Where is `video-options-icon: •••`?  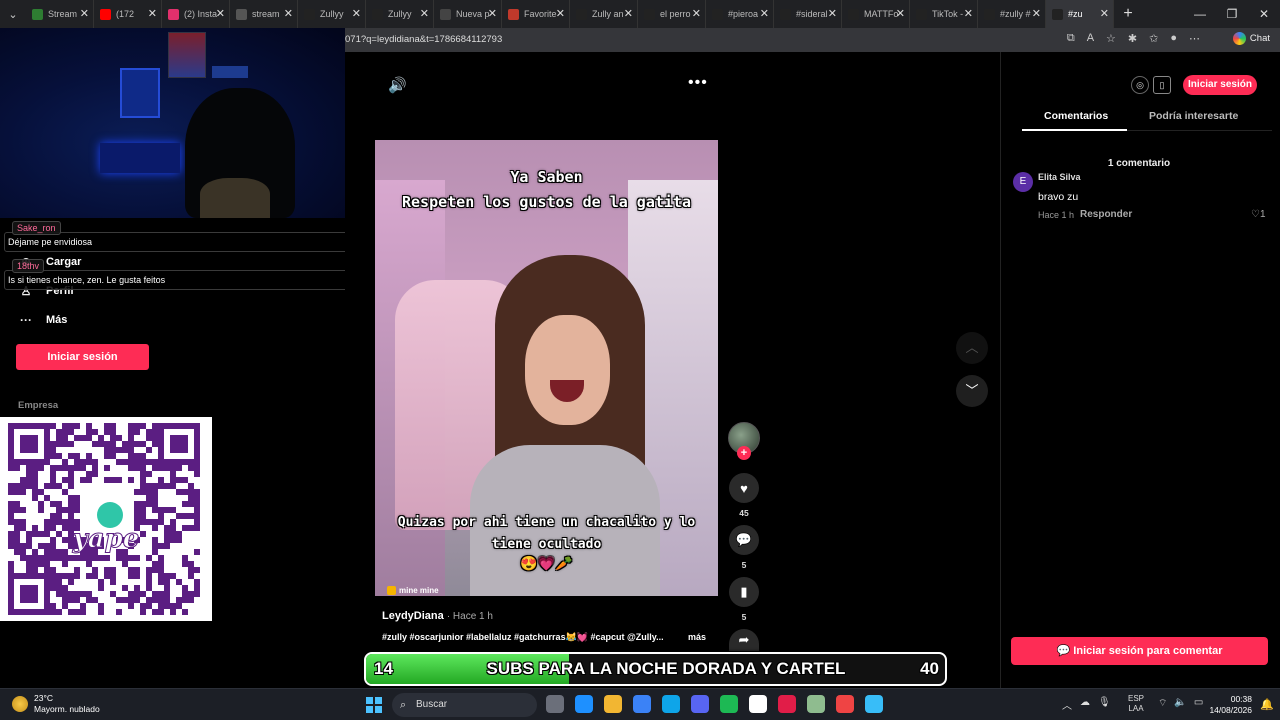
video-options-icon: ••• is located at coordinates (698, 83).